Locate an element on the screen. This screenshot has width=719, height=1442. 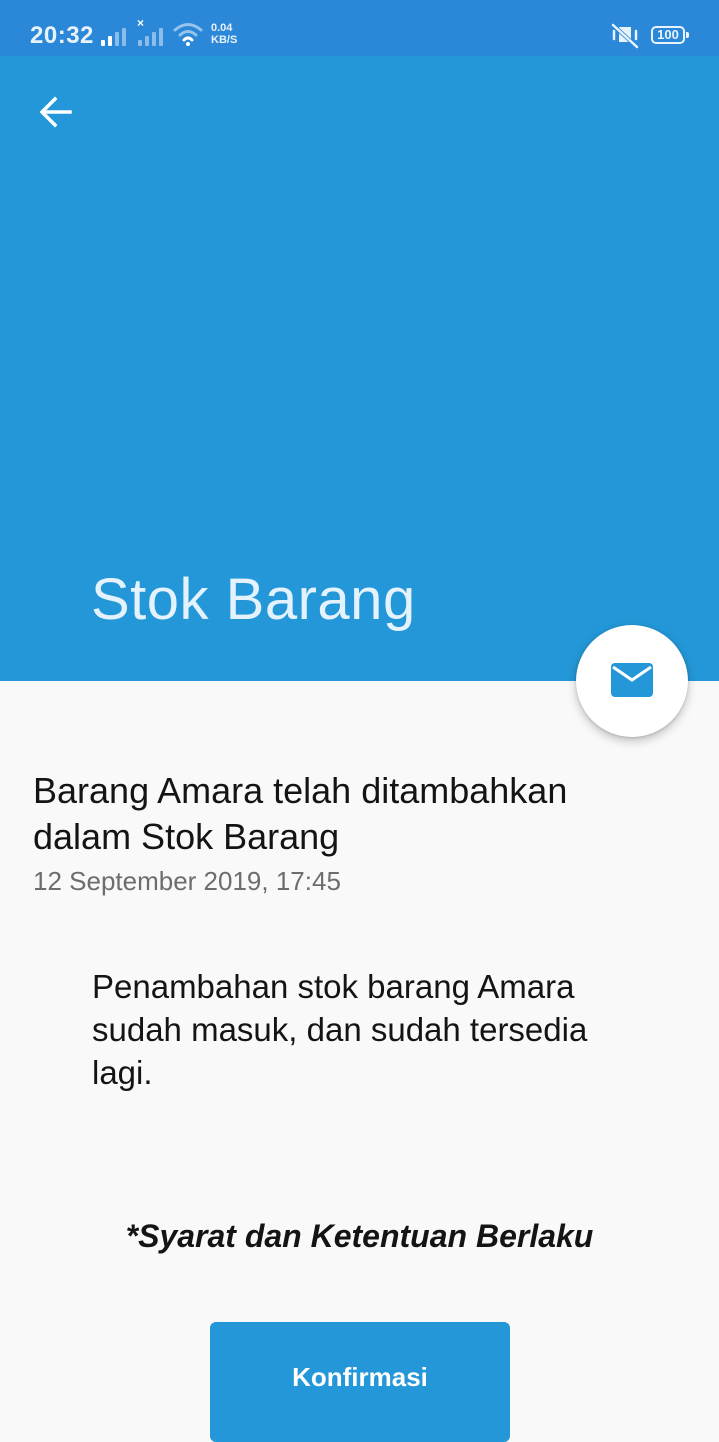
network-speed-value: 0.04 is located at coordinates (222, 28).